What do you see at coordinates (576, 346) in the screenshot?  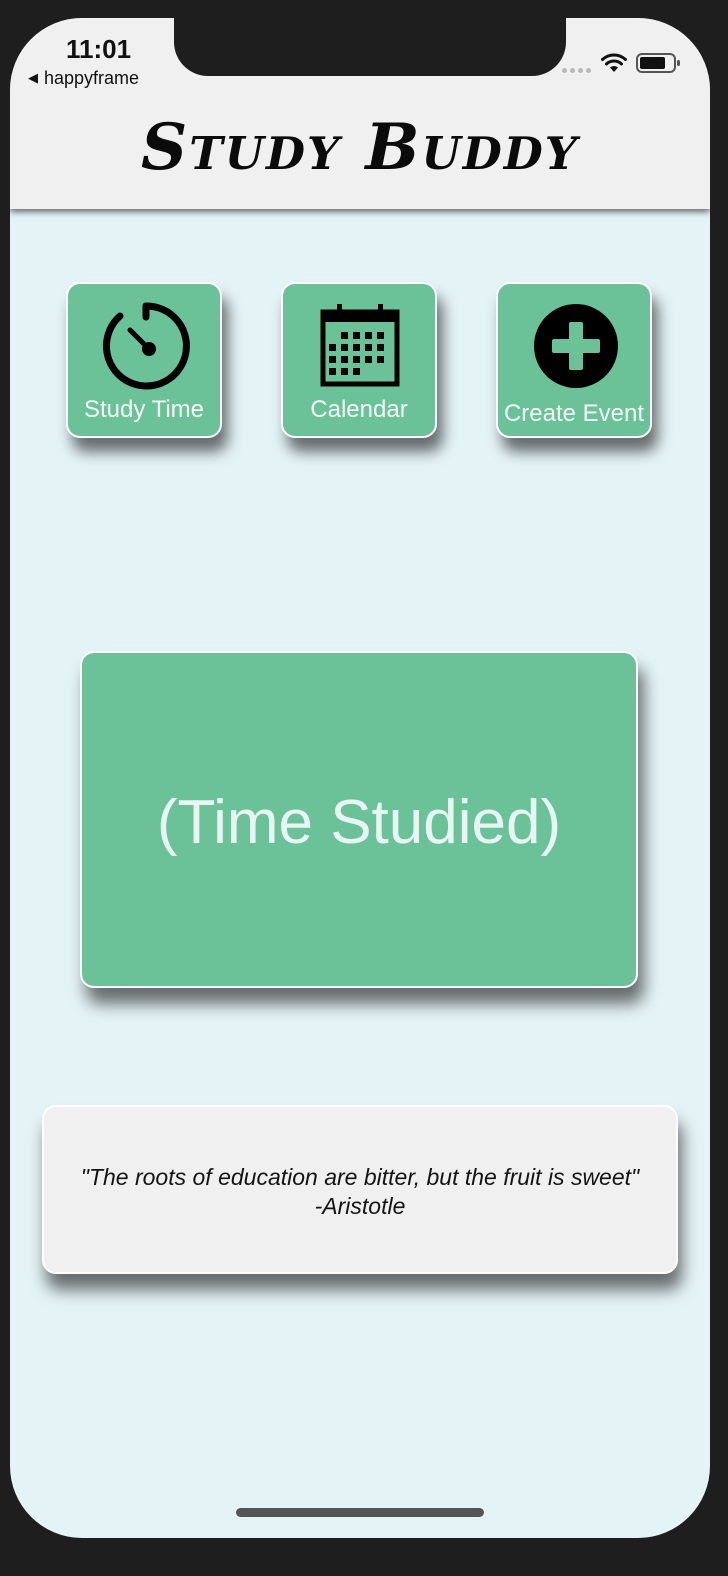 I see `plus-circle-icon` at bounding box center [576, 346].